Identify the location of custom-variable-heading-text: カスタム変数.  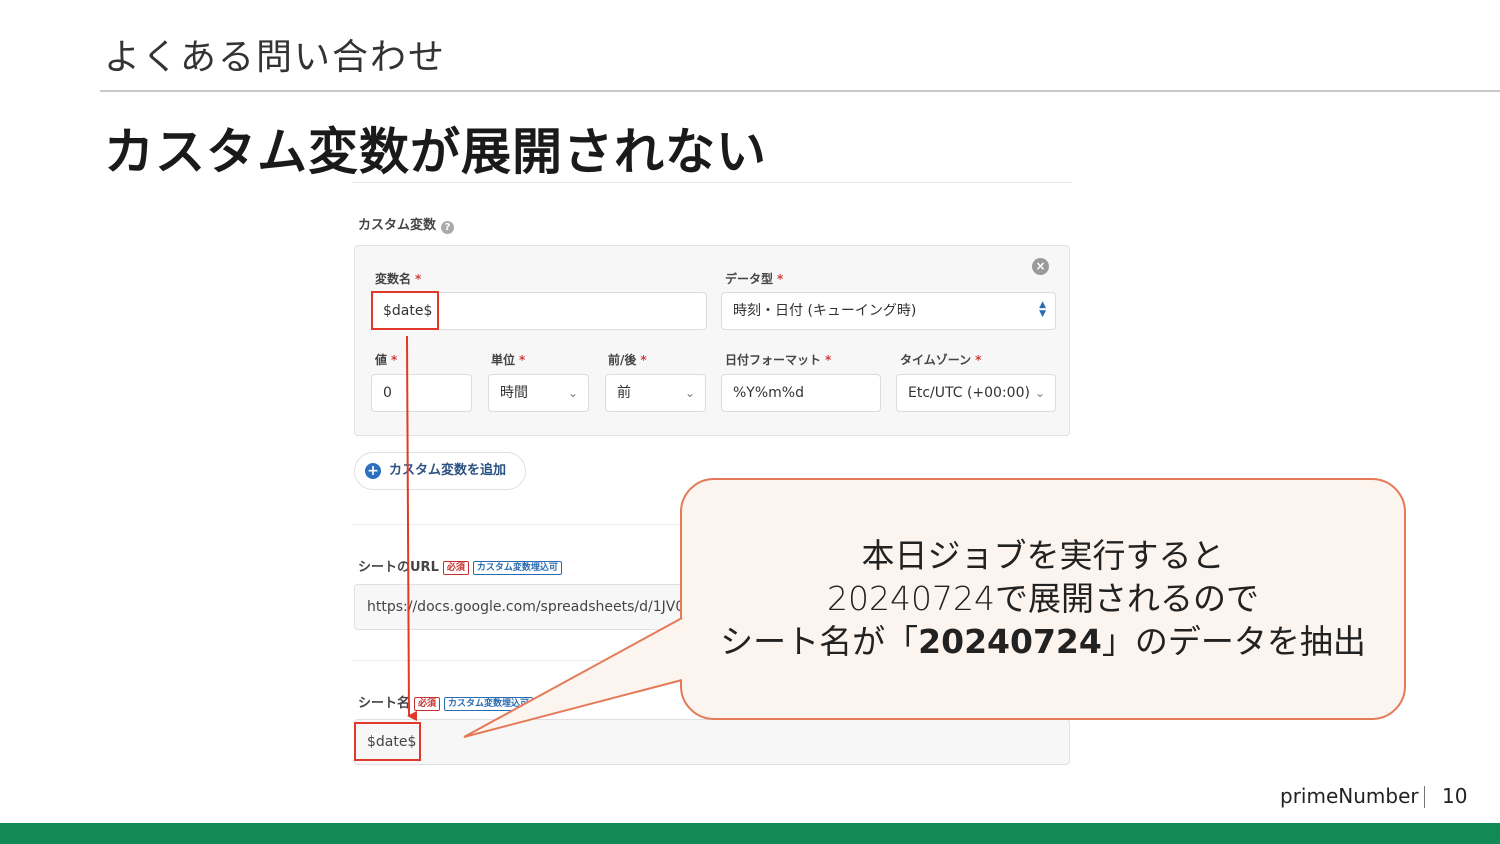
(397, 225).